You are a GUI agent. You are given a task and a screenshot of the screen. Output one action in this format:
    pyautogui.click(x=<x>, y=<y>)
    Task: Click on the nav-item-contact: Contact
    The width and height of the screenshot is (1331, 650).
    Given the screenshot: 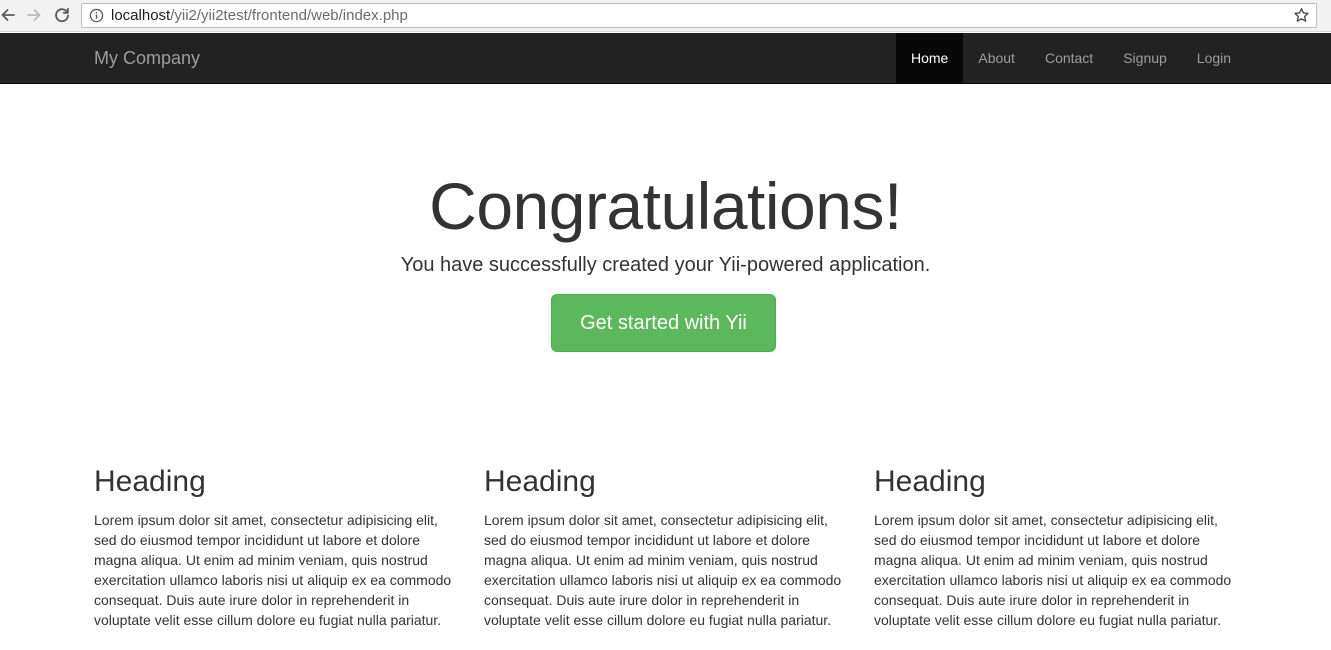 What is the action you would take?
    pyautogui.click(x=1069, y=58)
    